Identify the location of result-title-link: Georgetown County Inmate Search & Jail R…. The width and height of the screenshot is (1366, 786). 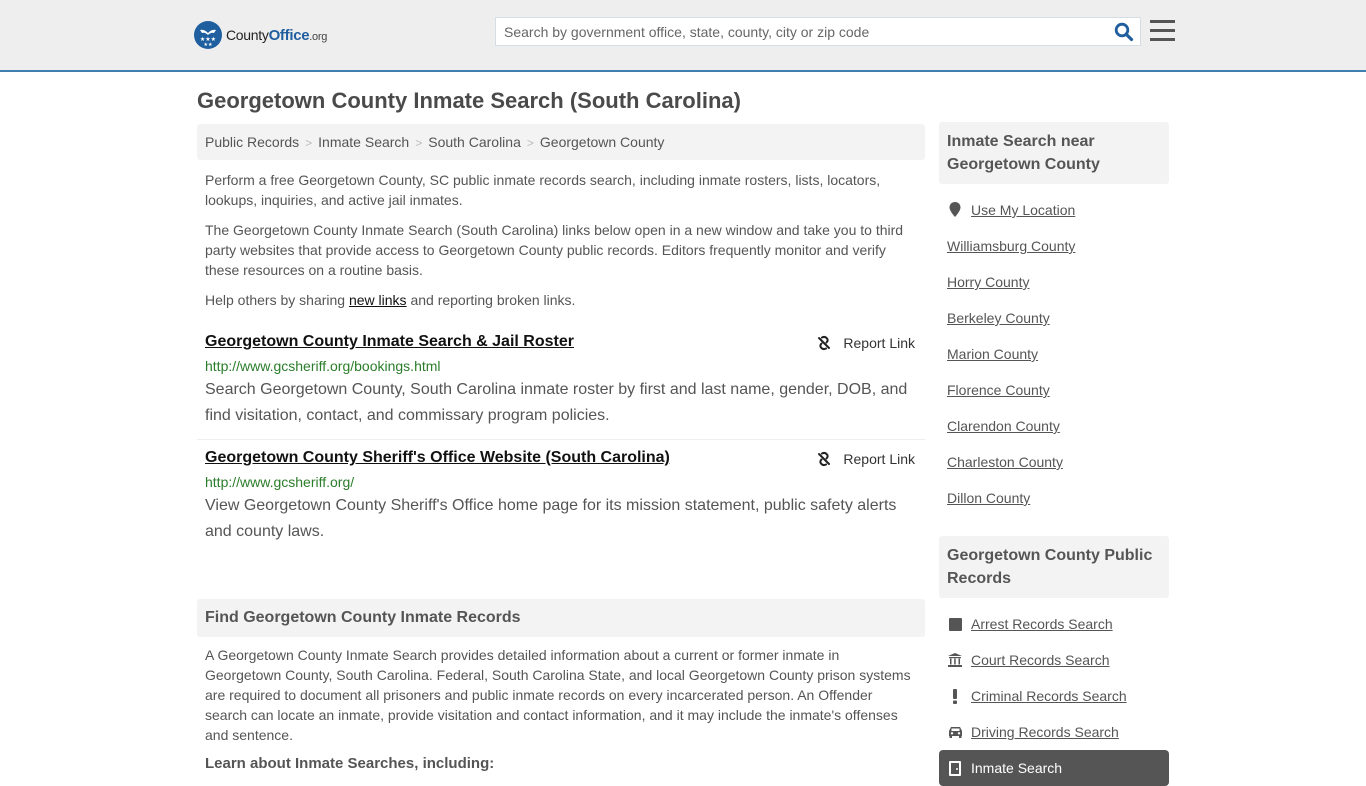
(389, 342).